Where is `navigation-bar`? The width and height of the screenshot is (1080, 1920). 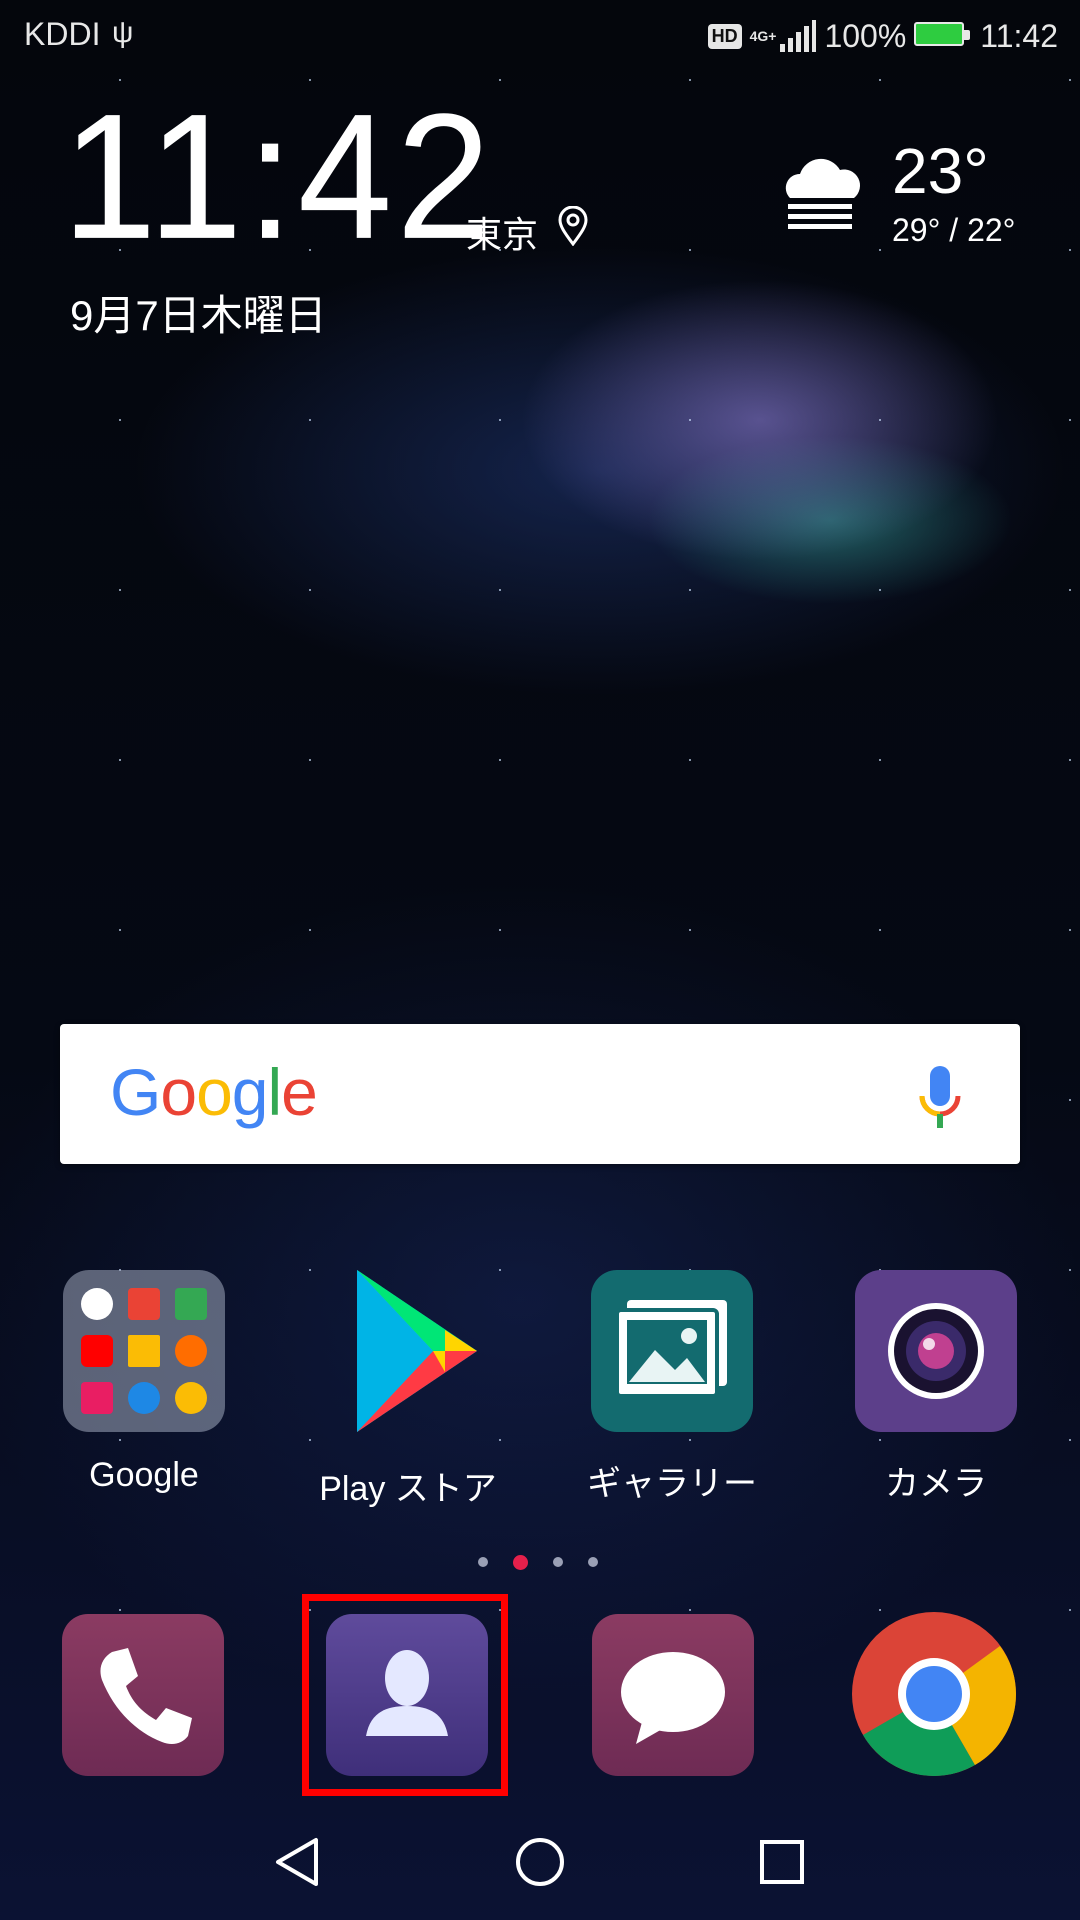
navigation-bar is located at coordinates (540, 1860).